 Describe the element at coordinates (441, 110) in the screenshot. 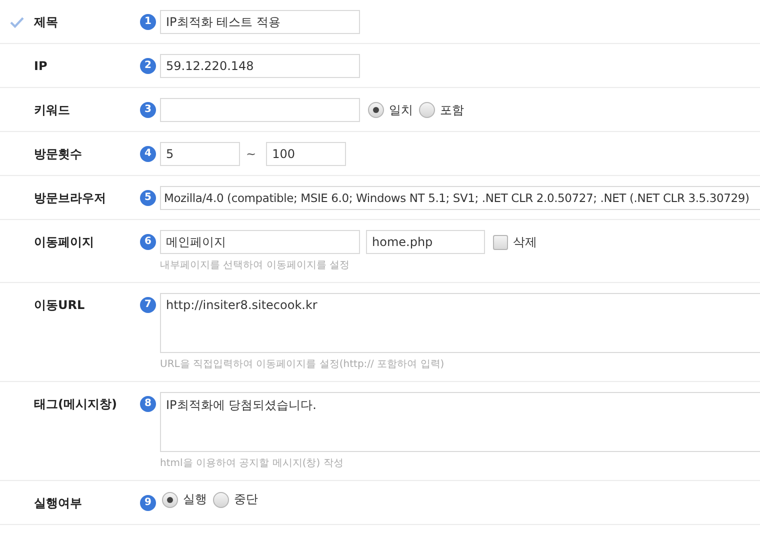

I see `radio-button: 포함` at that location.